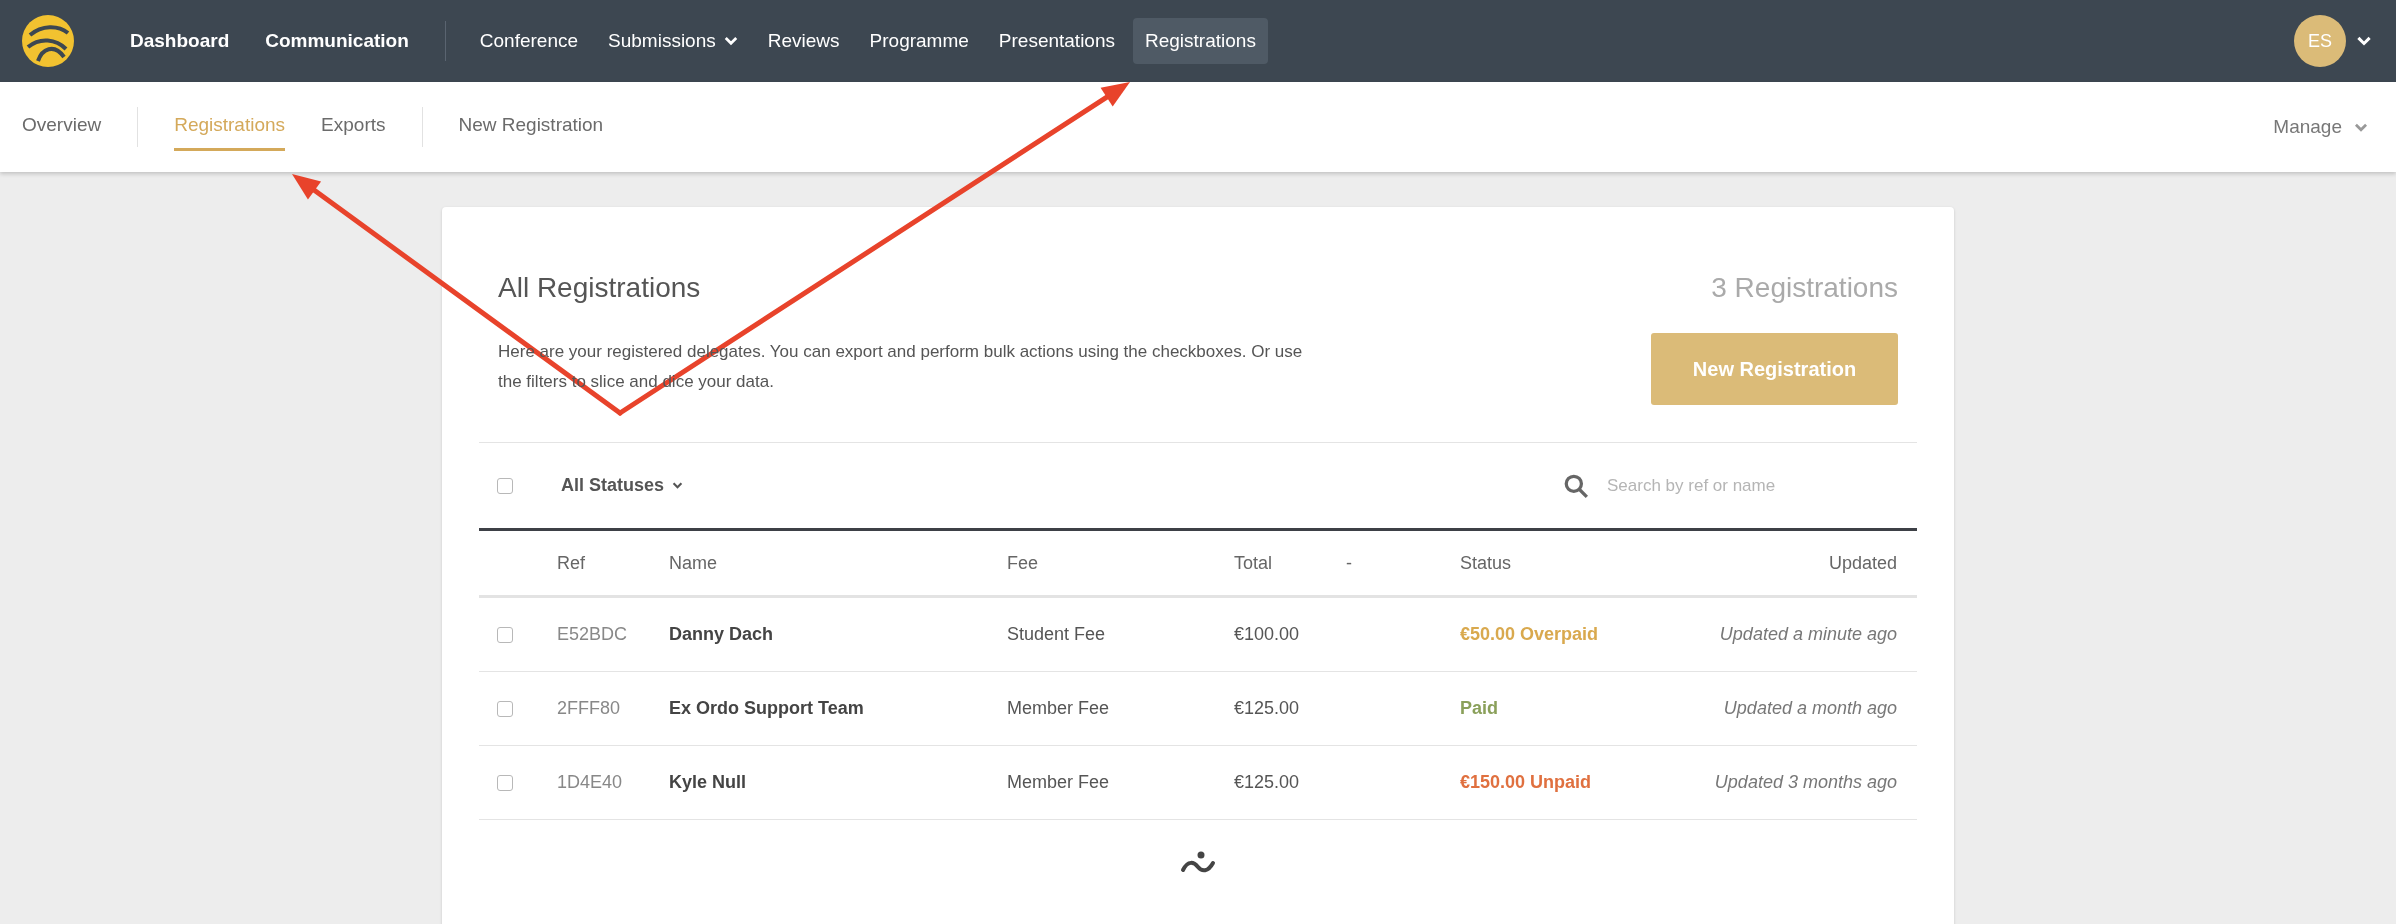 This screenshot has width=2396, height=924. What do you see at coordinates (622, 485) in the screenshot?
I see `status-filter: All Statuses` at bounding box center [622, 485].